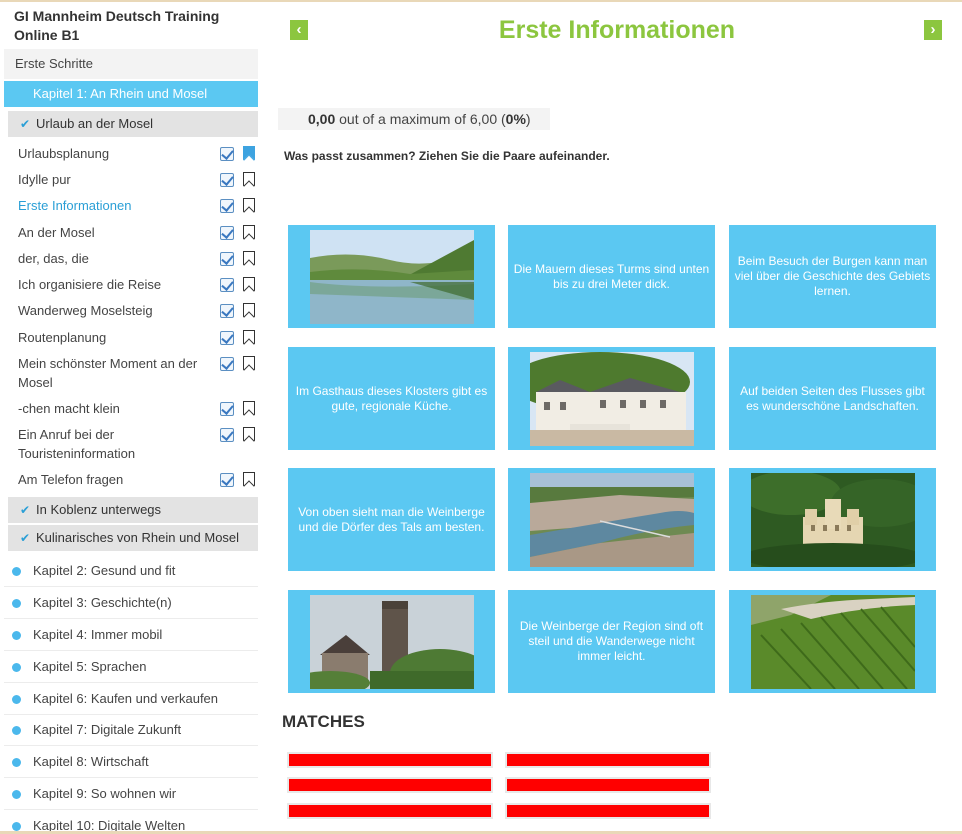 The image size is (962, 834). Describe the element at coordinates (90, 666) in the screenshot. I see `chapter-label: Kapitel 5: Sprachen` at that location.